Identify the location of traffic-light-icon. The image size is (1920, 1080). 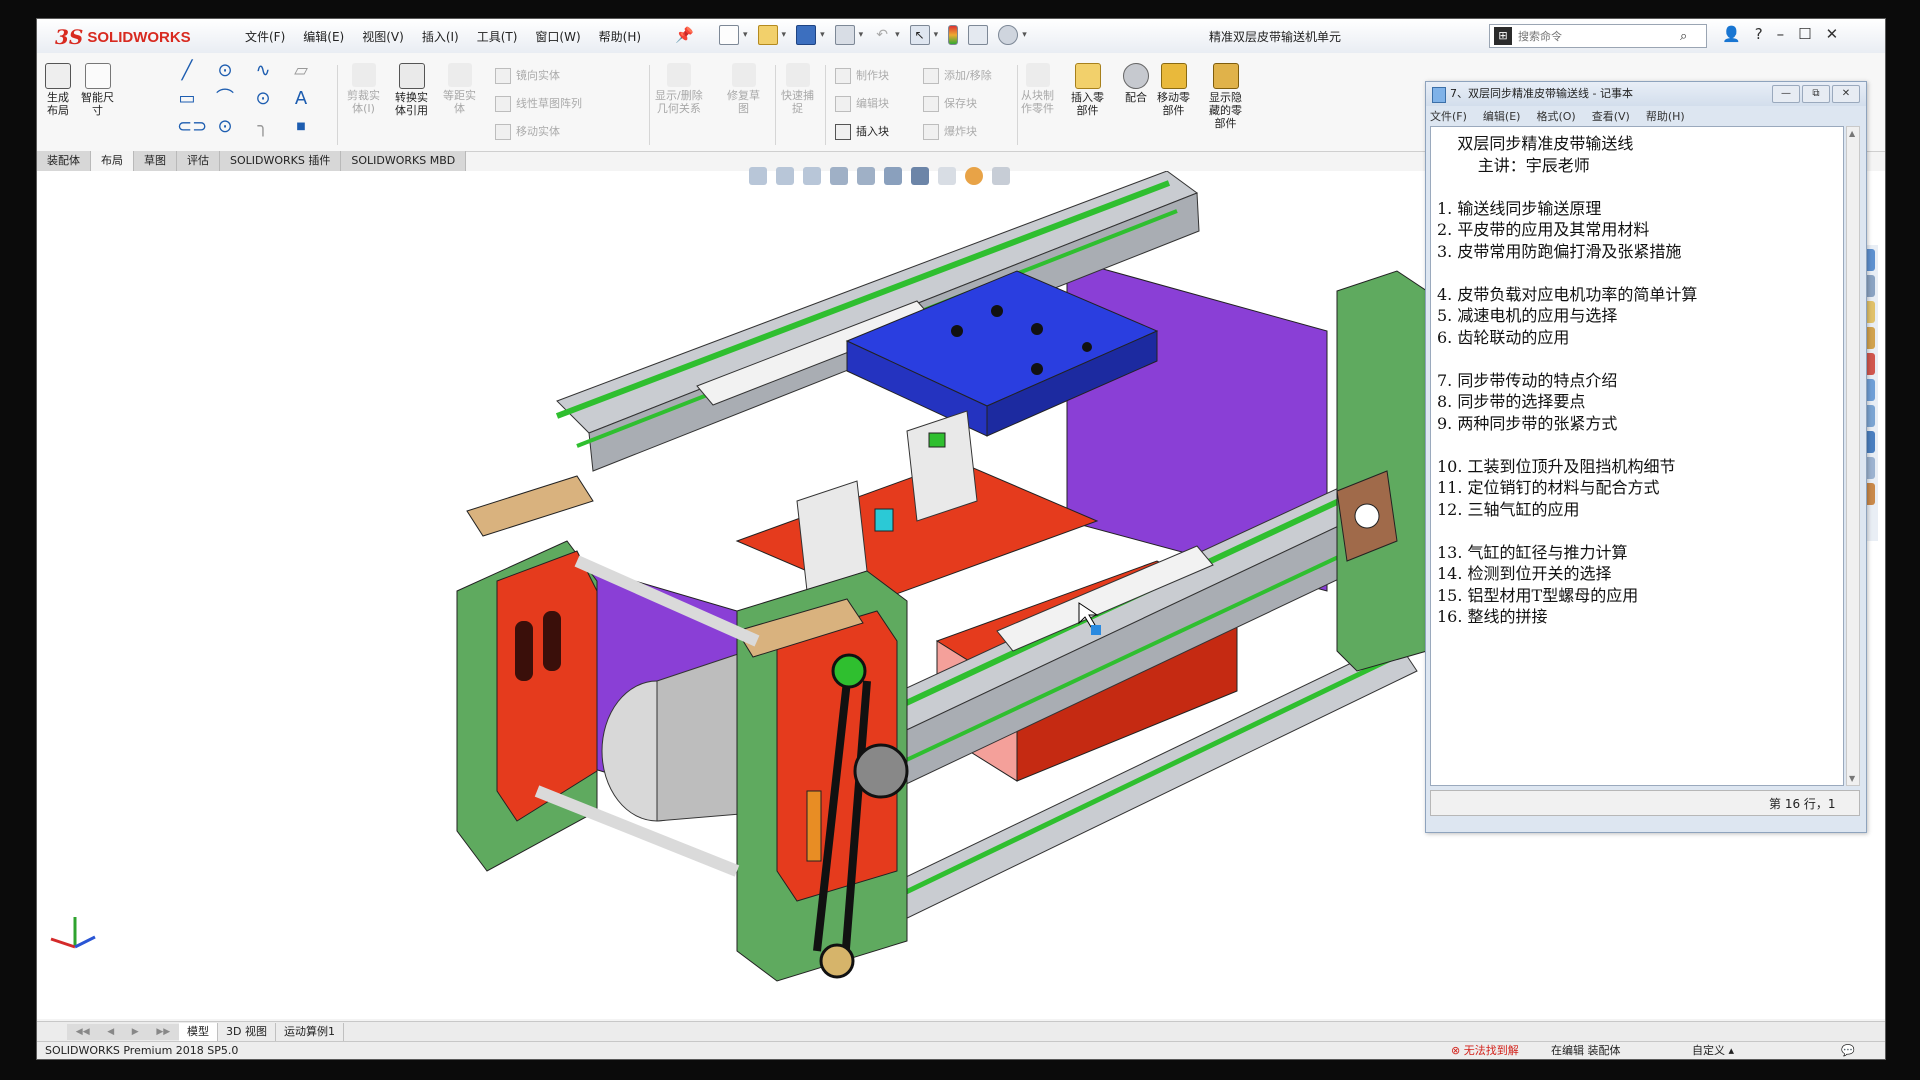
(953, 35).